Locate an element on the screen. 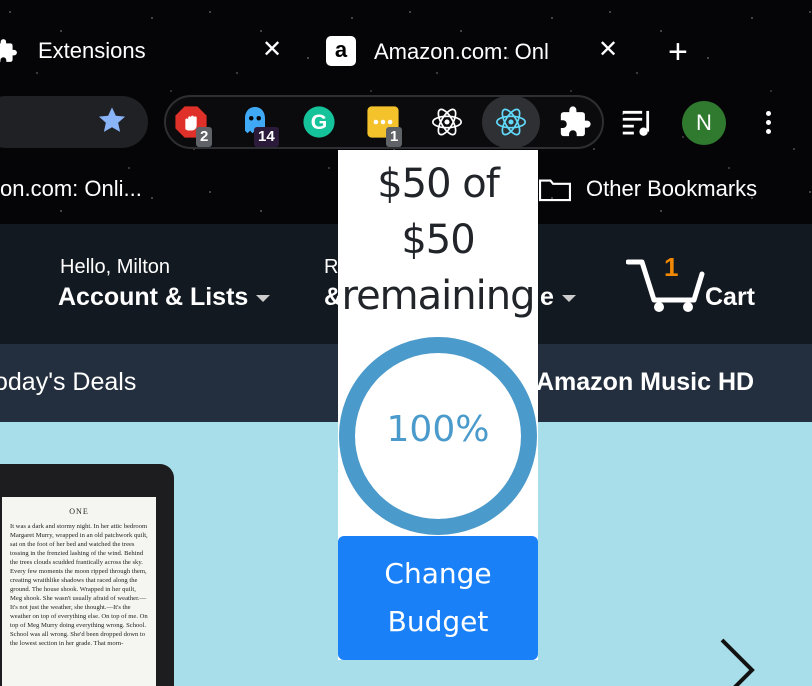  extension-react-devtools is located at coordinates (448, 123).